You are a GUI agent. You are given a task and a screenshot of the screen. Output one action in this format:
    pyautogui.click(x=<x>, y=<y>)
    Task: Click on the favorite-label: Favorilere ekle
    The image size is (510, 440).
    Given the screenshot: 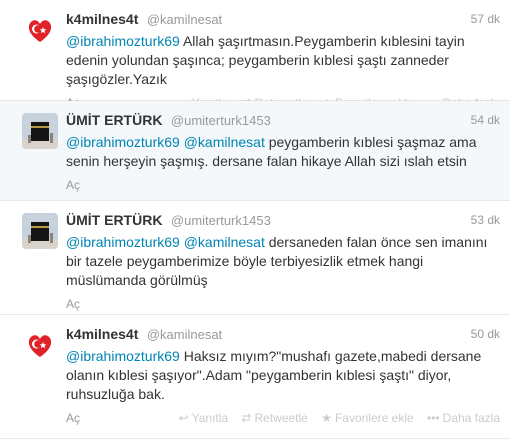 What is the action you would take?
    pyautogui.click(x=374, y=418)
    